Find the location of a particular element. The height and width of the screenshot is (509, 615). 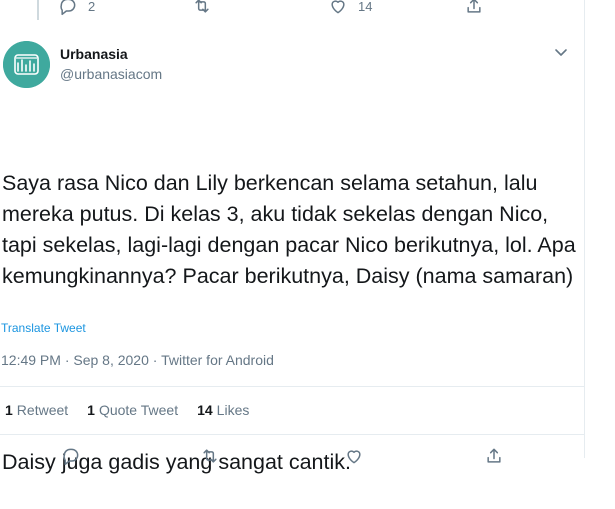

more-caret-icon is located at coordinates (561, 52).